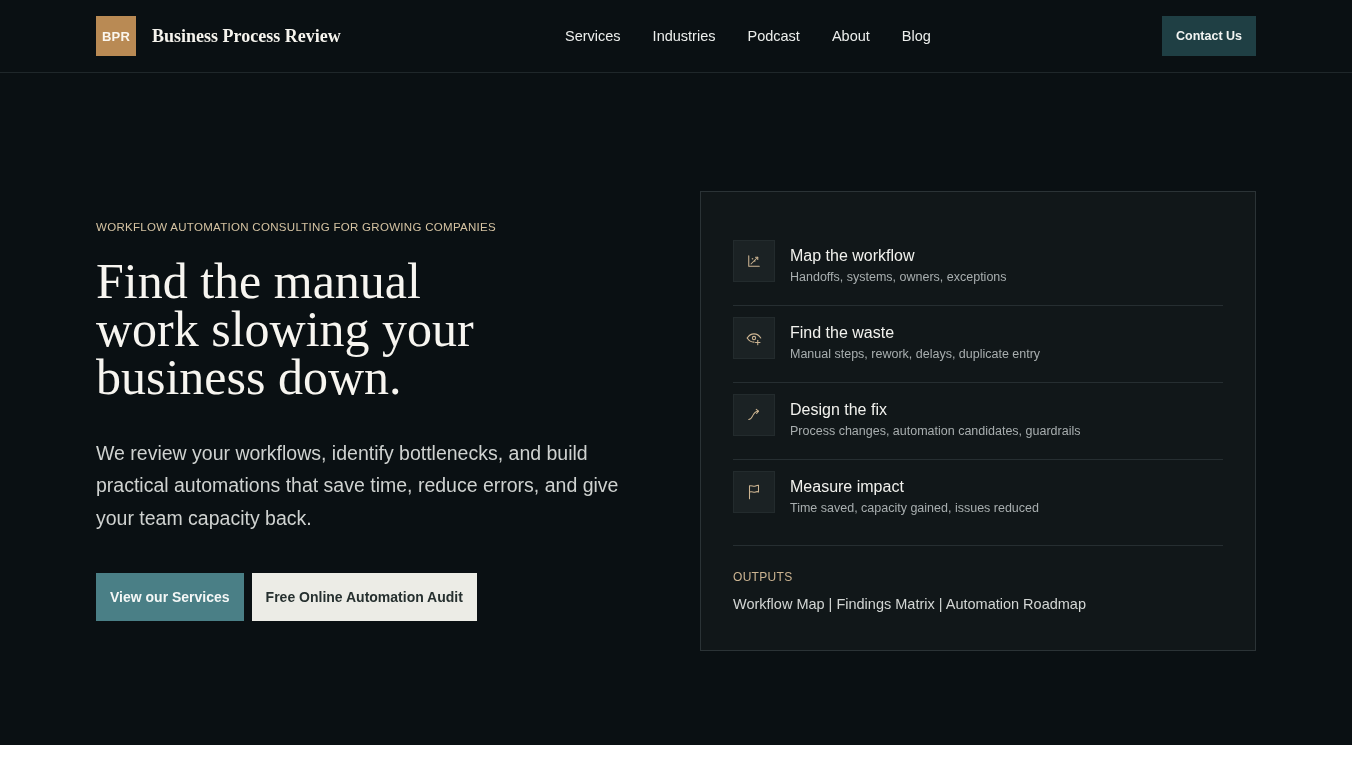  What do you see at coordinates (358, 485) in the screenshot?
I see `description-text: We review your workflows, identify bottlenecks, and build practical automations that save time, reduce errors, and give your team capacity back.` at bounding box center [358, 485].